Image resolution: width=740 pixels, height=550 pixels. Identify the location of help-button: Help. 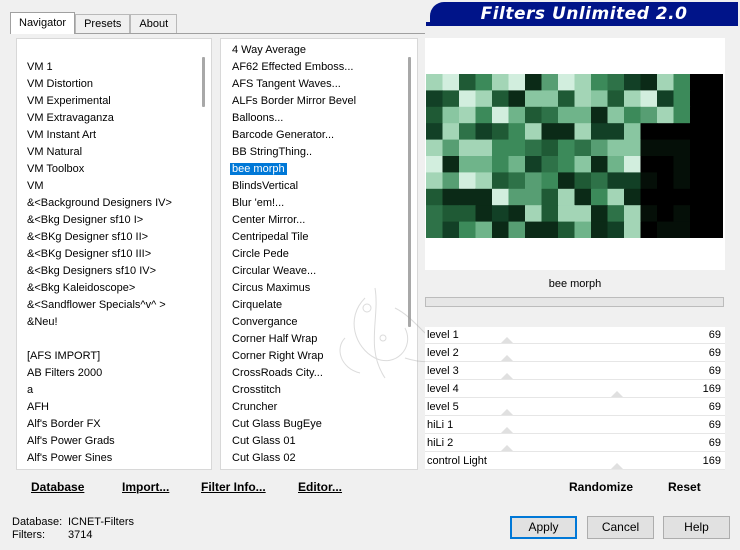
(696, 527).